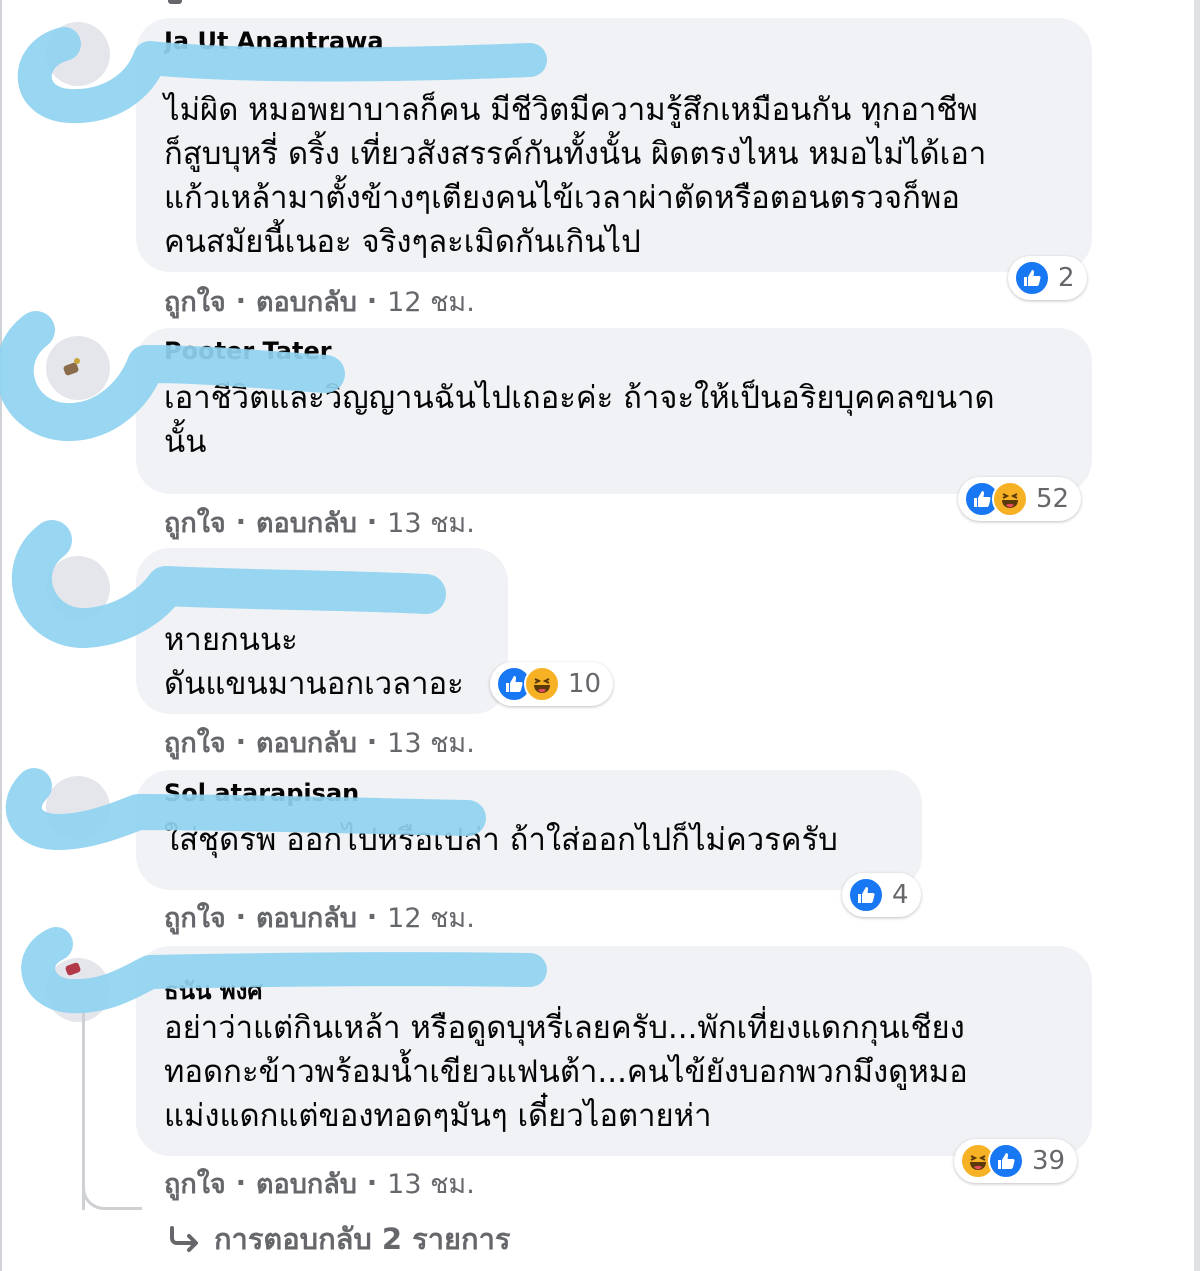 Image resolution: width=1200 pixels, height=1271 pixels. I want to click on scrollbar-track, so click(1197, 635).